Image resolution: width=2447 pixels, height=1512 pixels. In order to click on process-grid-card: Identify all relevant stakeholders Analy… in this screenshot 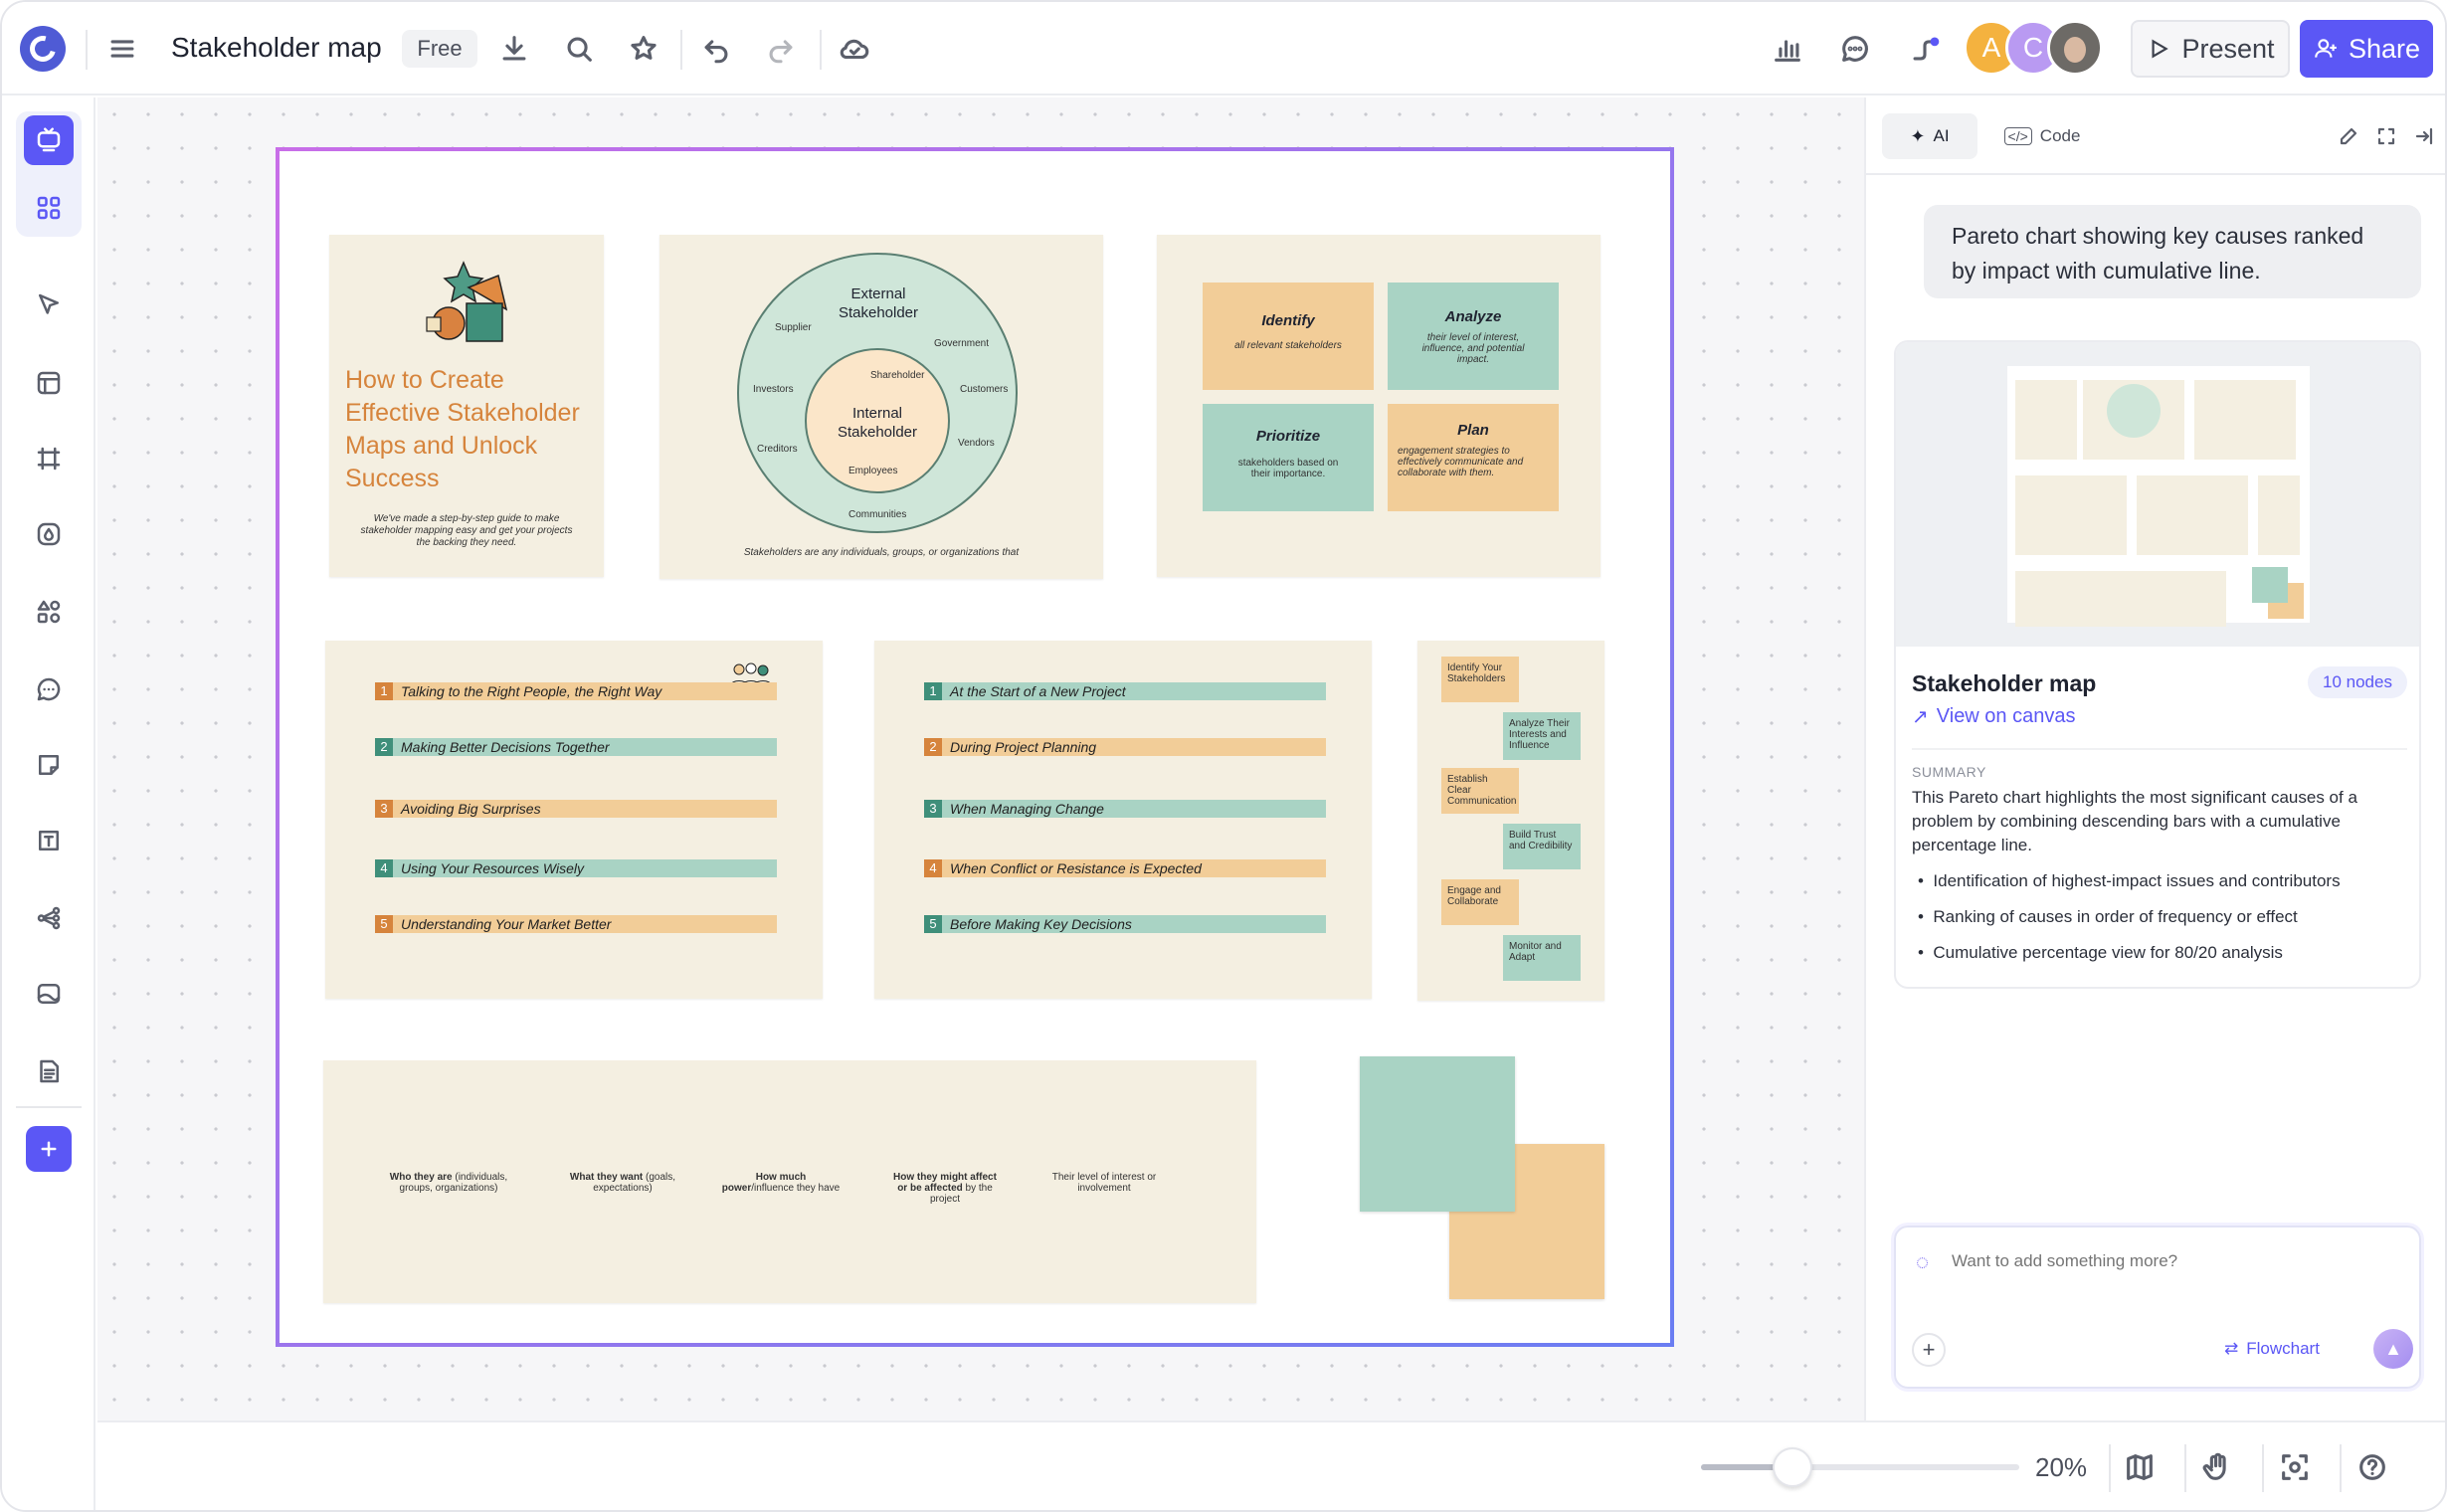, I will do `click(1378, 406)`.